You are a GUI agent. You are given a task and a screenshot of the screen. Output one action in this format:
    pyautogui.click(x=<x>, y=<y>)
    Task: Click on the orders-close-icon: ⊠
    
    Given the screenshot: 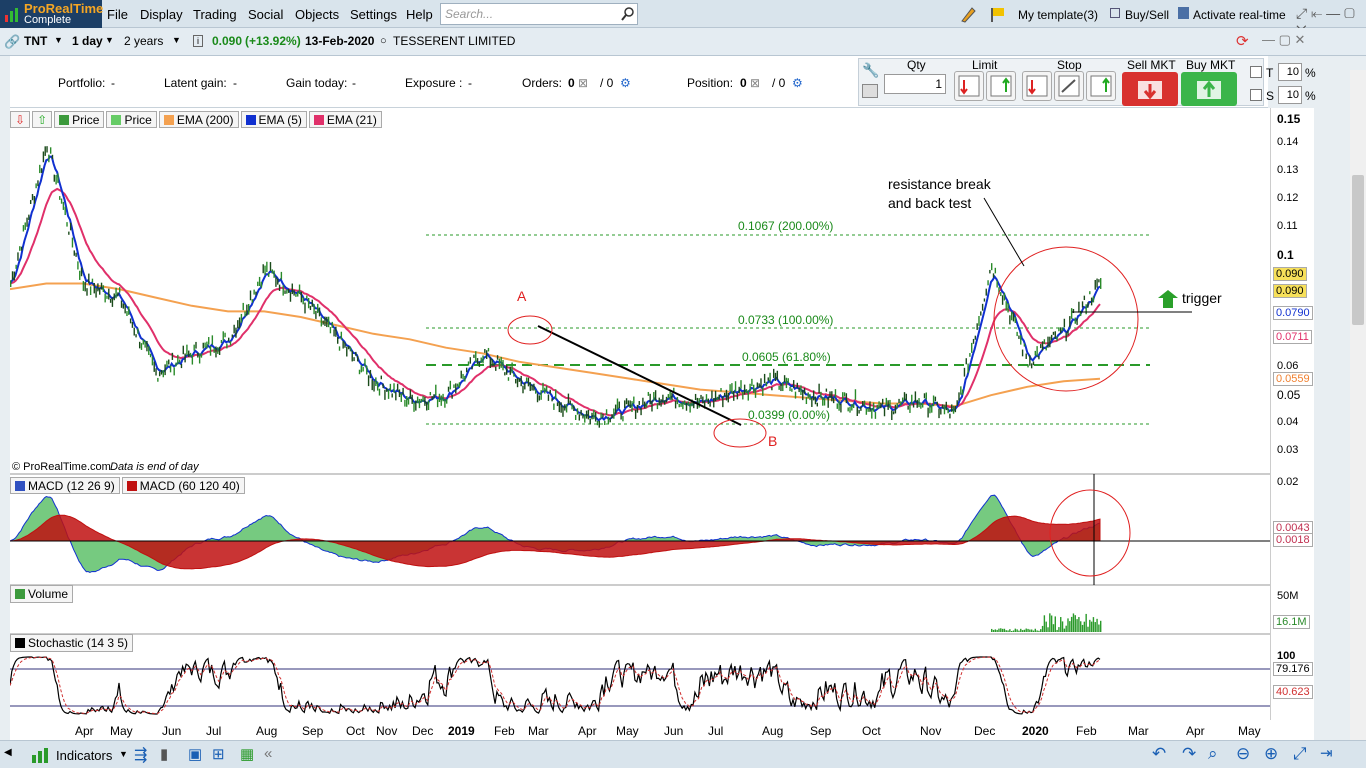 What is the action you would take?
    pyautogui.click(x=583, y=83)
    